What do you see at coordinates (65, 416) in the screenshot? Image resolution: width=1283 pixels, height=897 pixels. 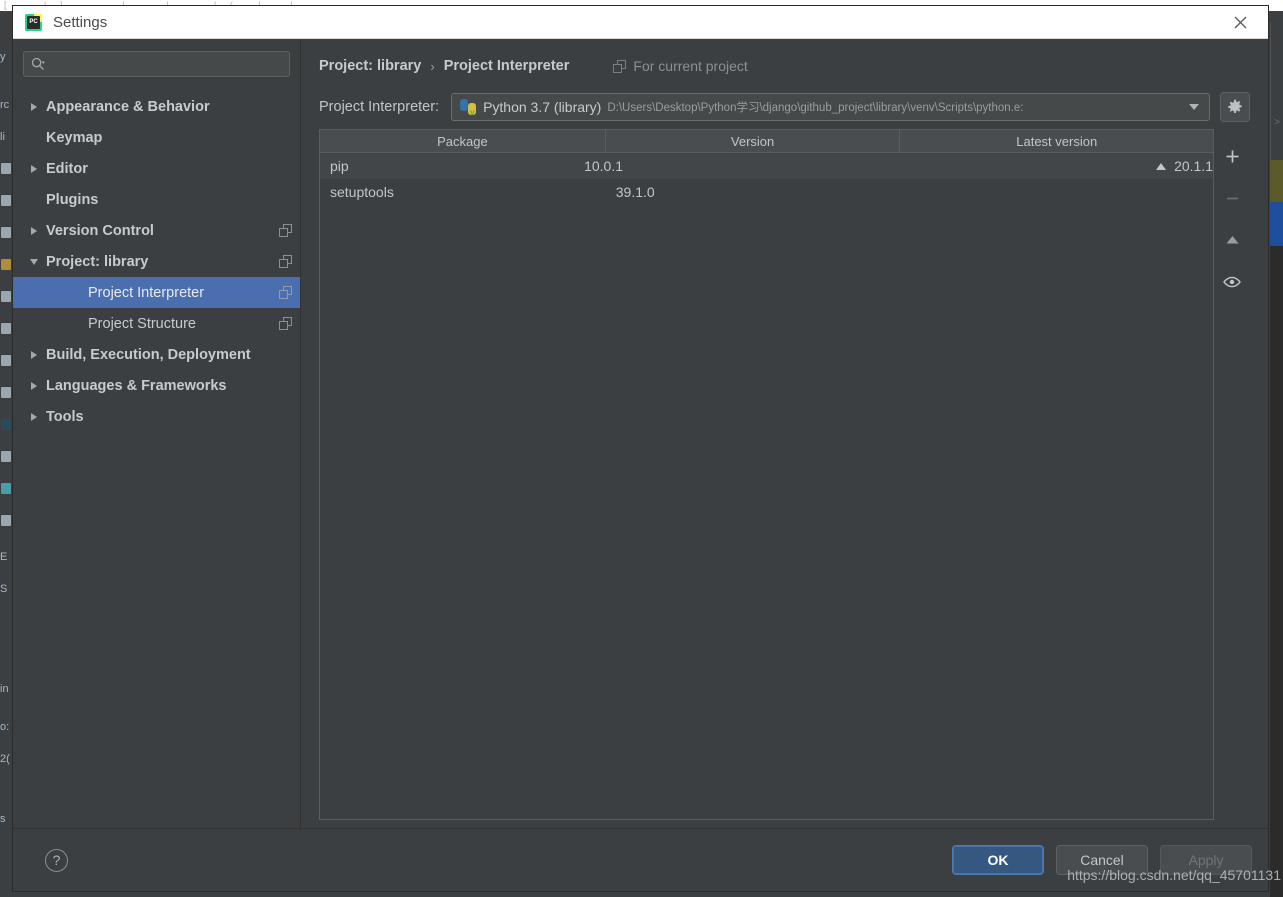 I see `sidebar-item-label: Tools` at bounding box center [65, 416].